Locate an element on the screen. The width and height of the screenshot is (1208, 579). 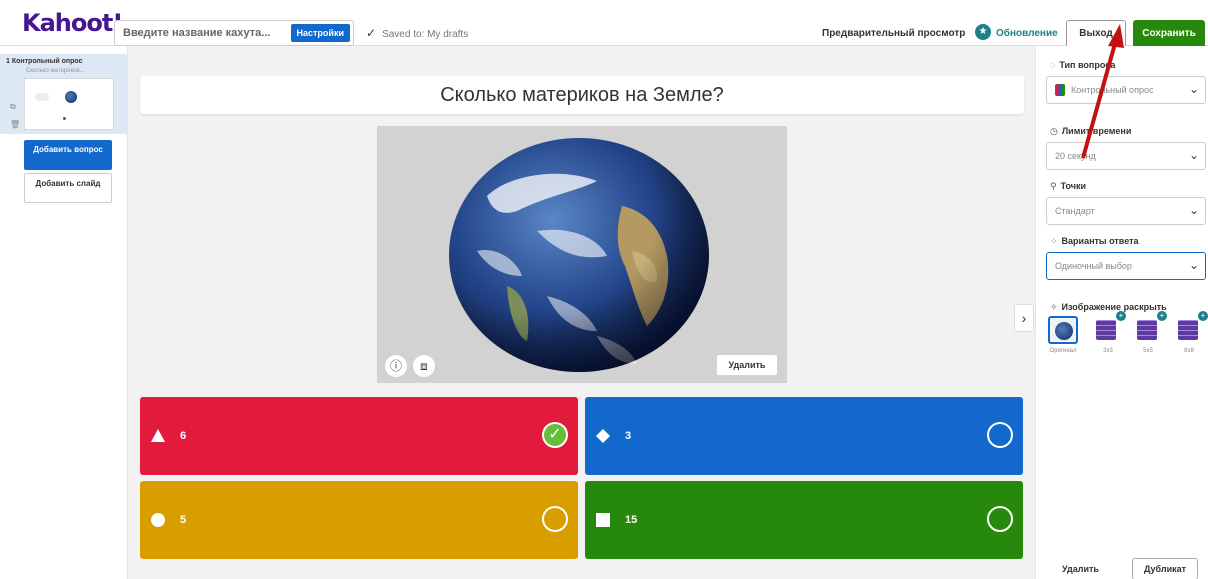
clock-icon: ◷ is located at coordinates (1054, 131).